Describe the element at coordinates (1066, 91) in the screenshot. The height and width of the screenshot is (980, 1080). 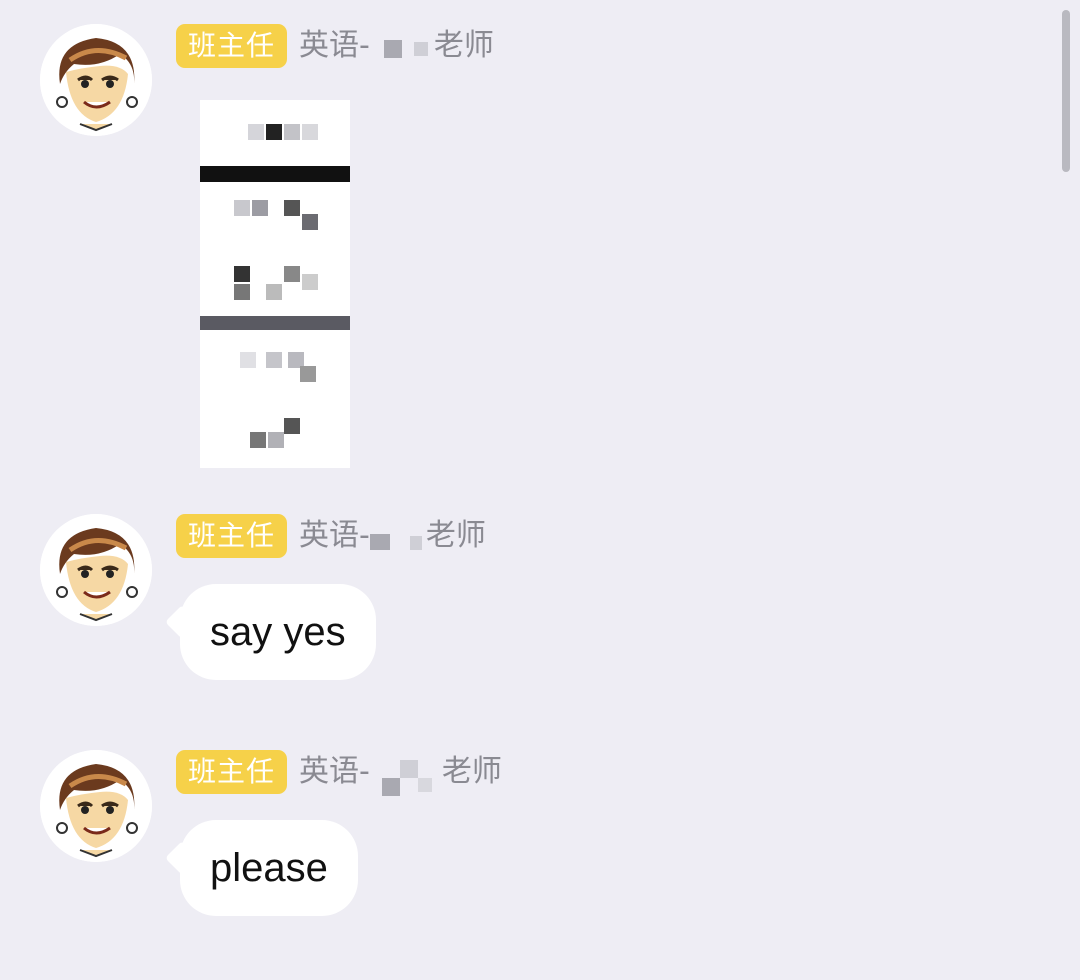
I see `scrollbar` at that location.